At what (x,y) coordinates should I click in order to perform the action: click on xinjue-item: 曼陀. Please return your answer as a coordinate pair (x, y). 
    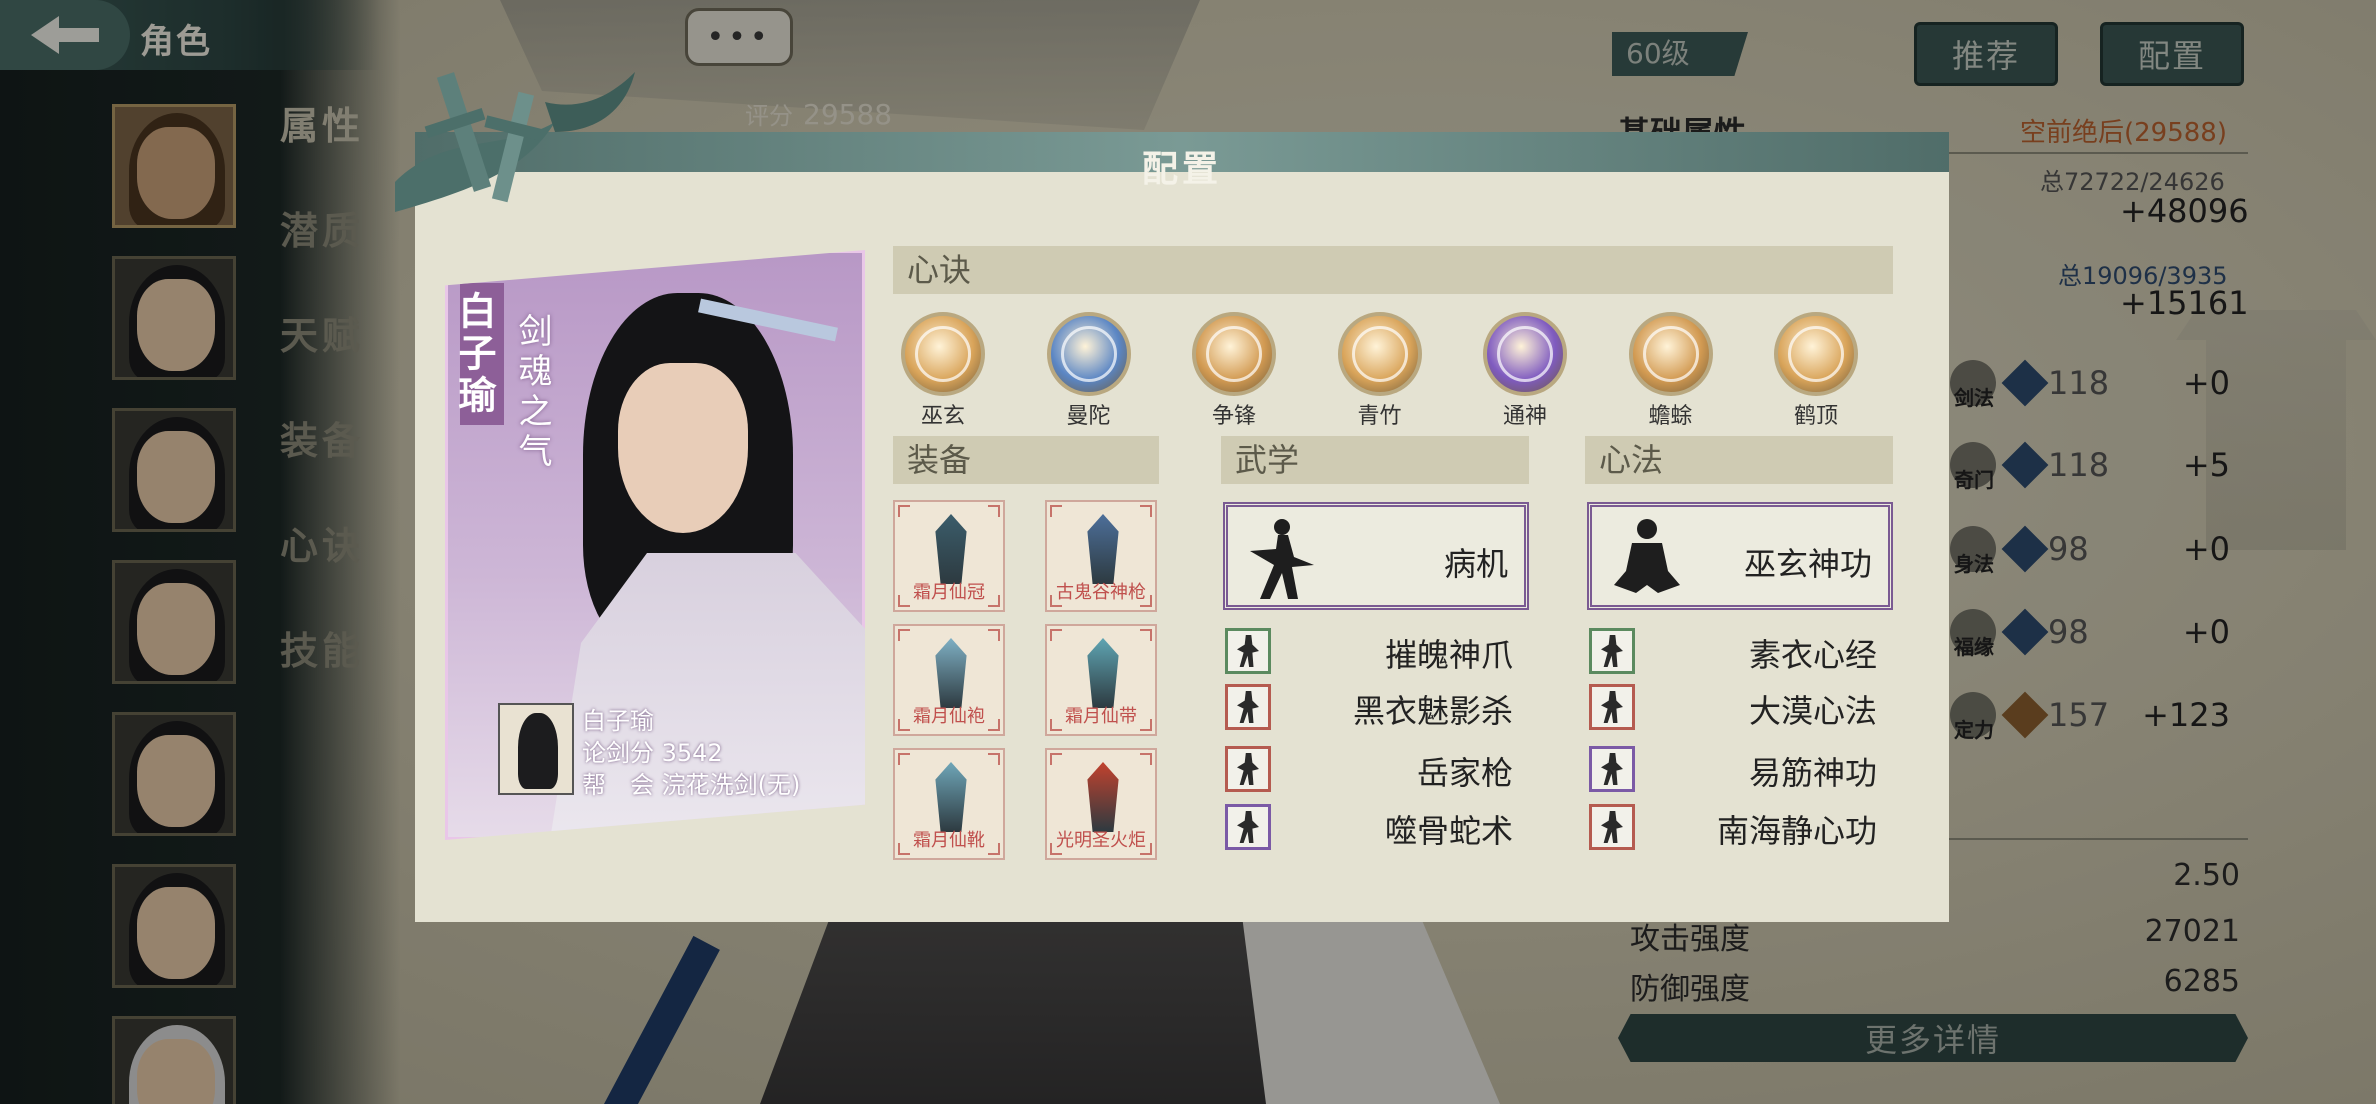
    Looking at the image, I should click on (1089, 371).